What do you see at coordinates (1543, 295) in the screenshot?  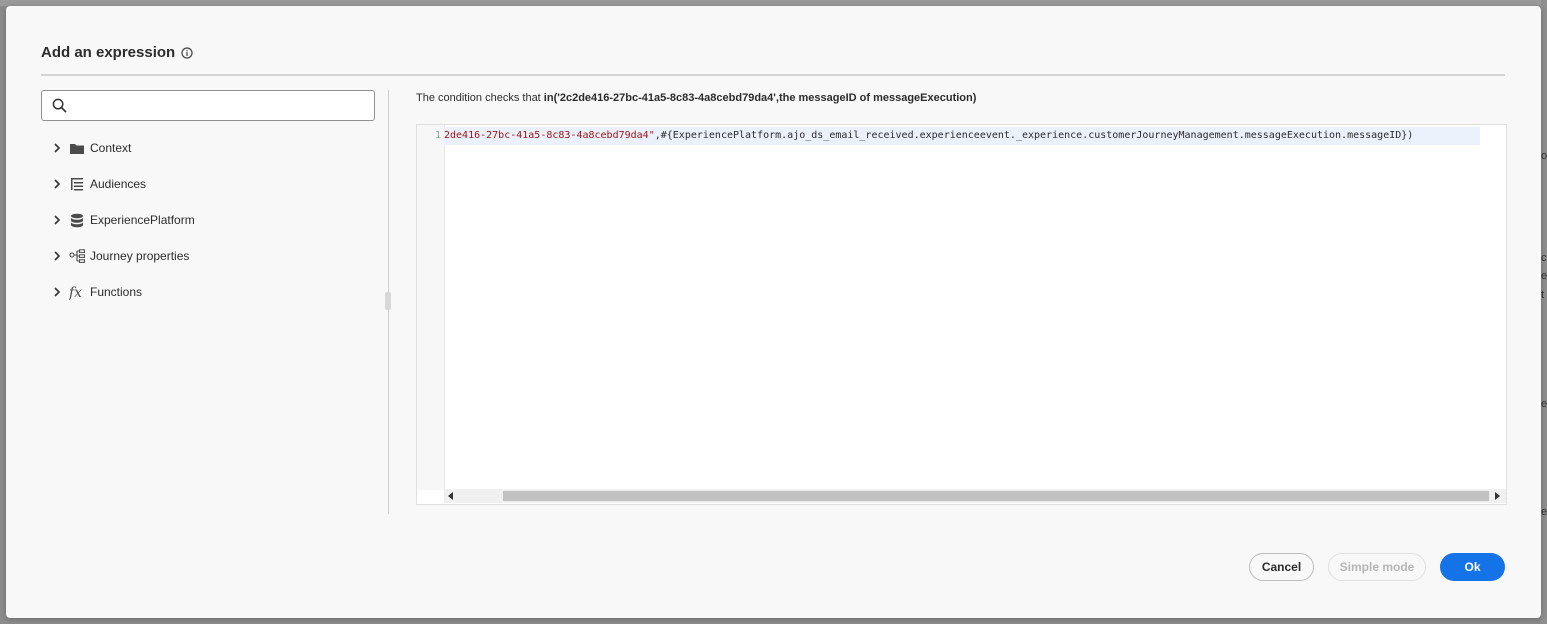 I see `background-text-fragment: t` at bounding box center [1543, 295].